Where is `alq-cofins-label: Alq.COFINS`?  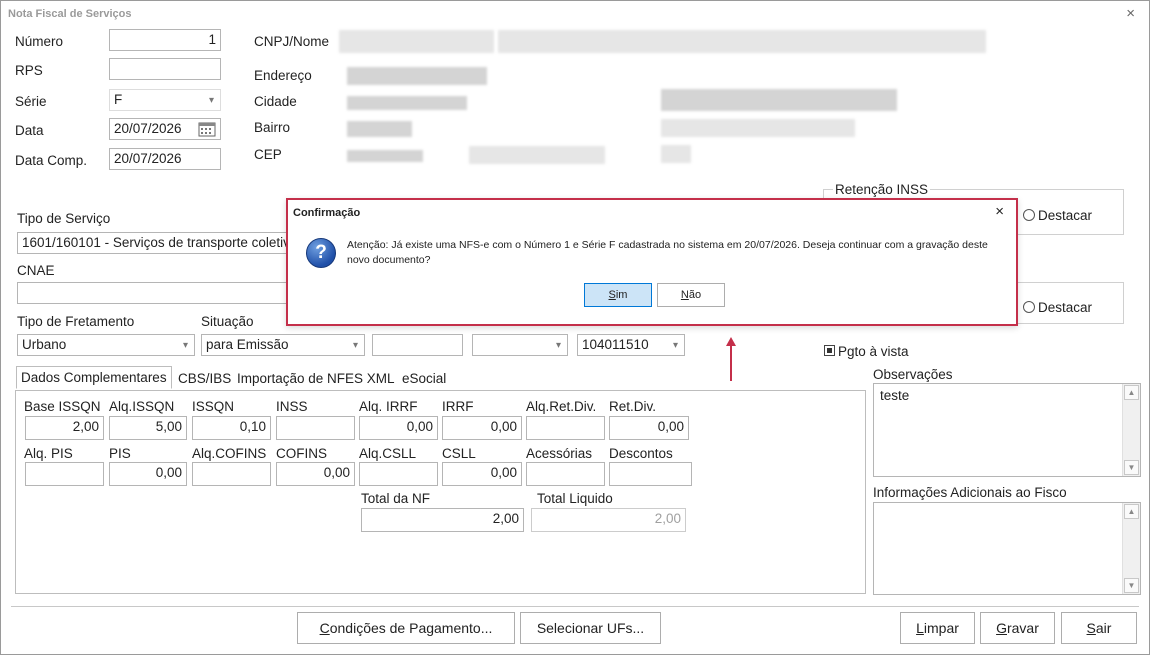 alq-cofins-label: Alq.COFINS is located at coordinates (229, 453).